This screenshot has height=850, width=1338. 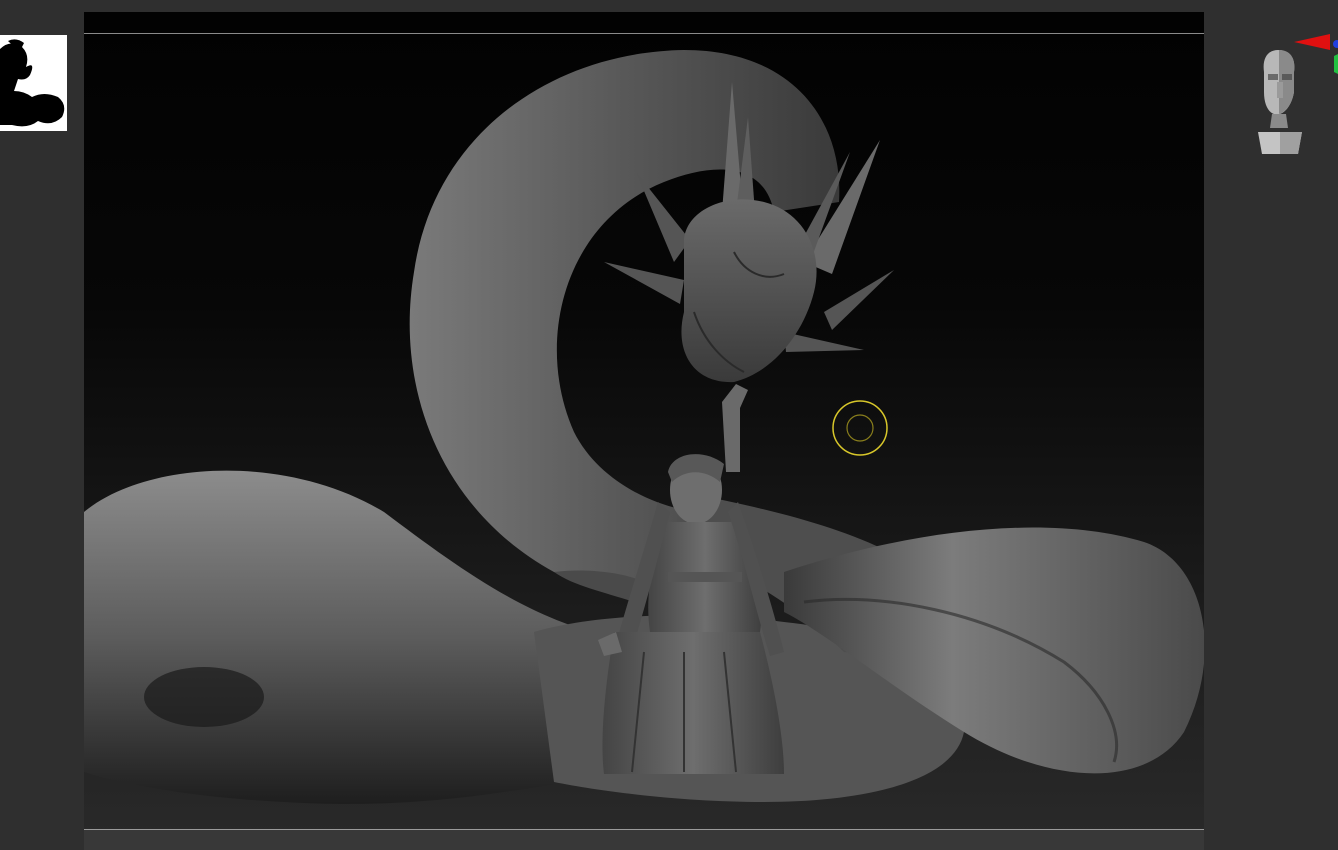 What do you see at coordinates (1298, 94) in the screenshot?
I see `head-orientation-icon` at bounding box center [1298, 94].